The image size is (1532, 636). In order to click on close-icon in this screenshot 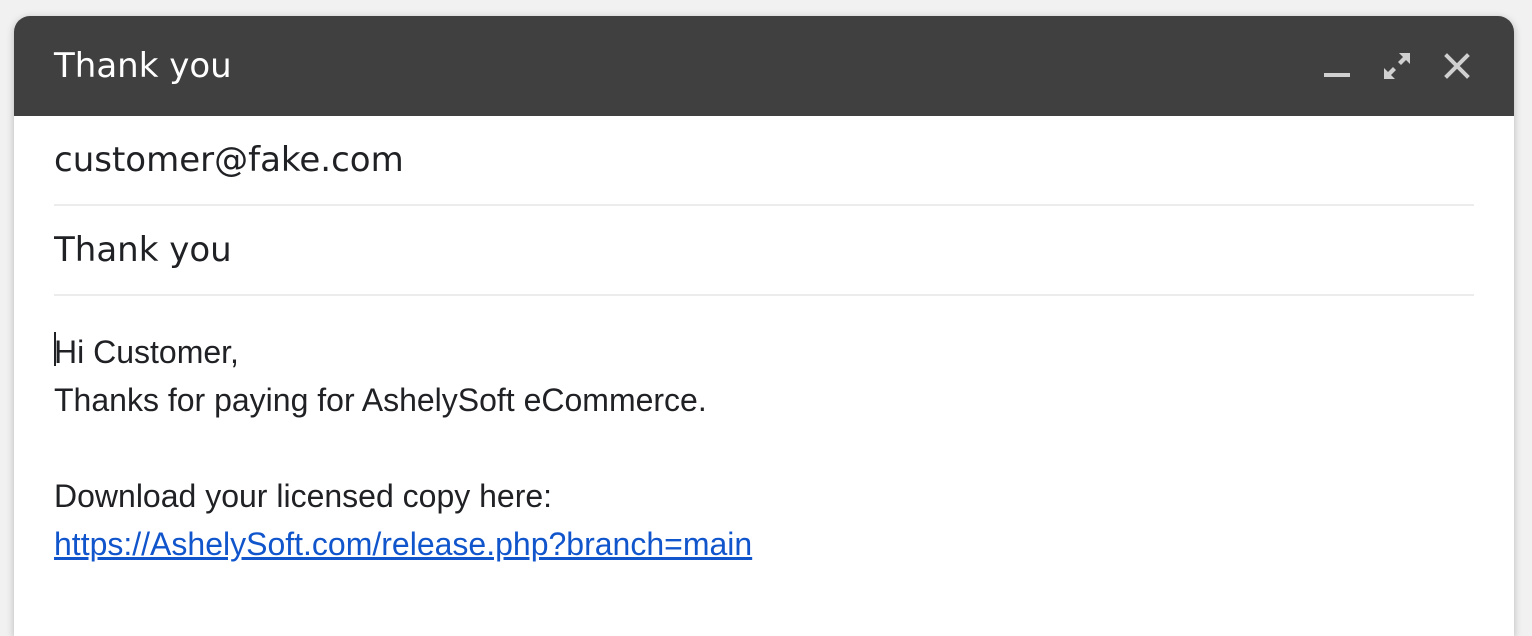, I will do `click(1457, 66)`.